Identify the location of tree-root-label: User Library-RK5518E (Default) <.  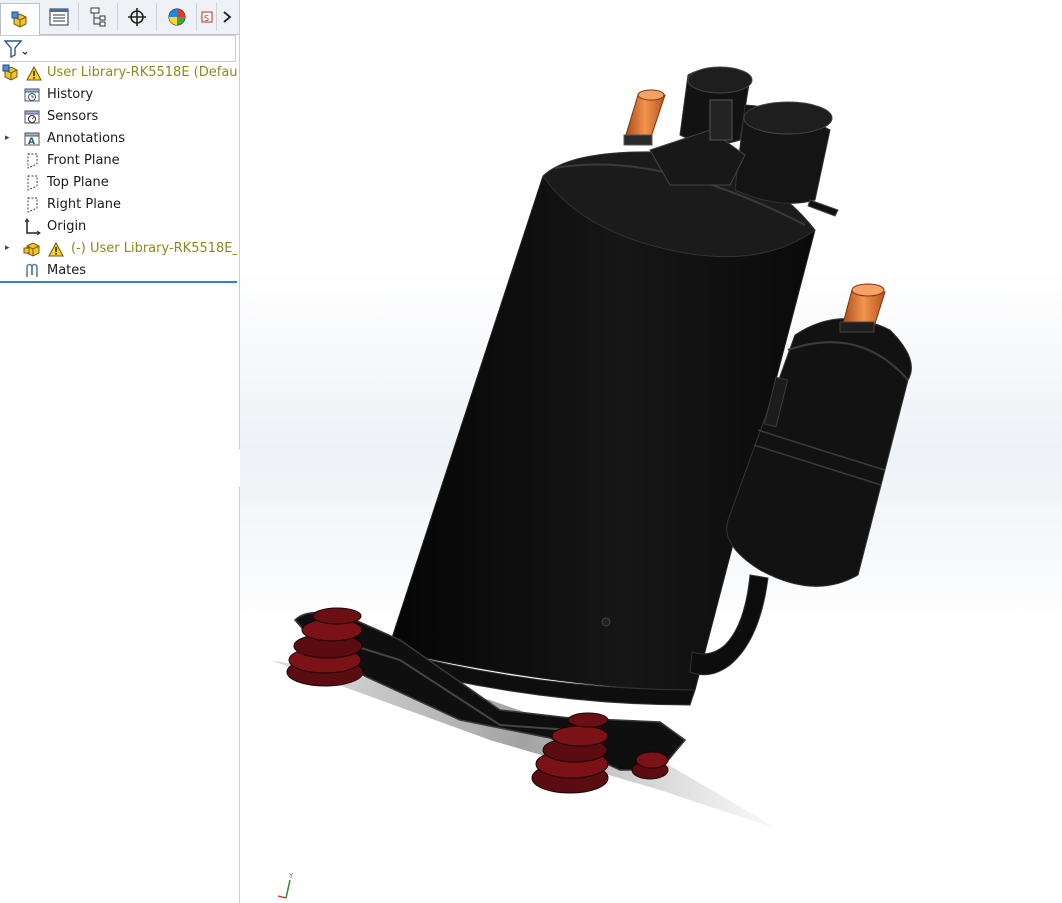
(142, 72).